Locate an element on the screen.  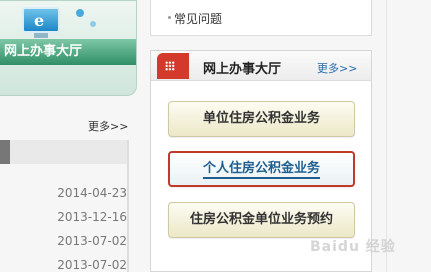
button-label: 单位住房公积金业务 is located at coordinates (261, 118).